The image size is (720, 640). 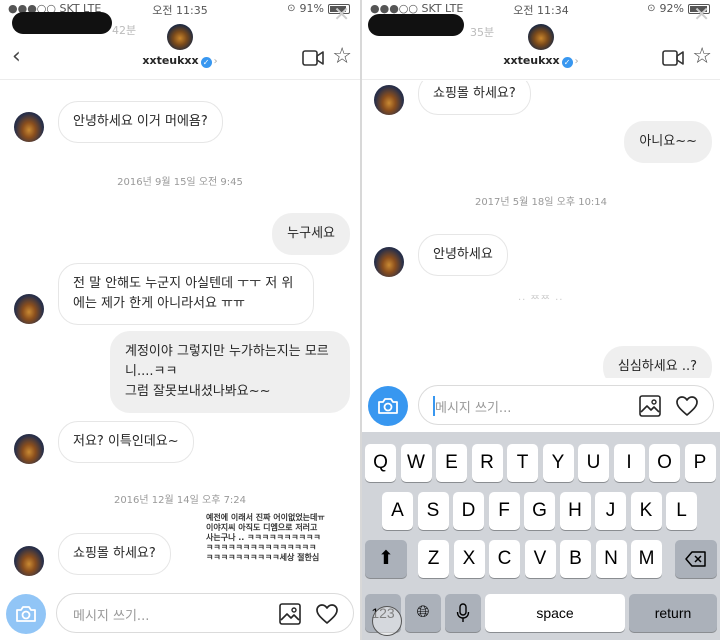 What do you see at coordinates (261, 547) in the screenshot?
I see `caption-line: ㅋㅋㅋㅋㅋㅋㅋㅋㅋㅋㅋㅋㅋㅋㅋ` at bounding box center [261, 547].